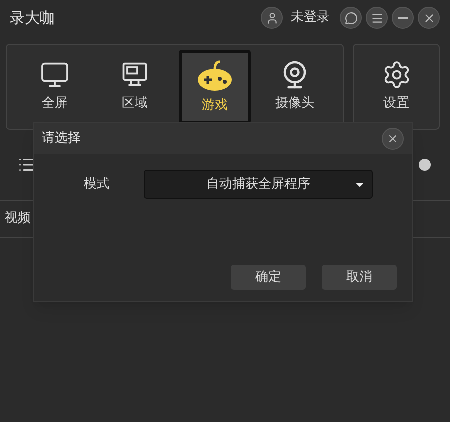 This screenshot has width=450, height=422. Describe the element at coordinates (27, 165) in the screenshot. I see `list-icon` at that location.